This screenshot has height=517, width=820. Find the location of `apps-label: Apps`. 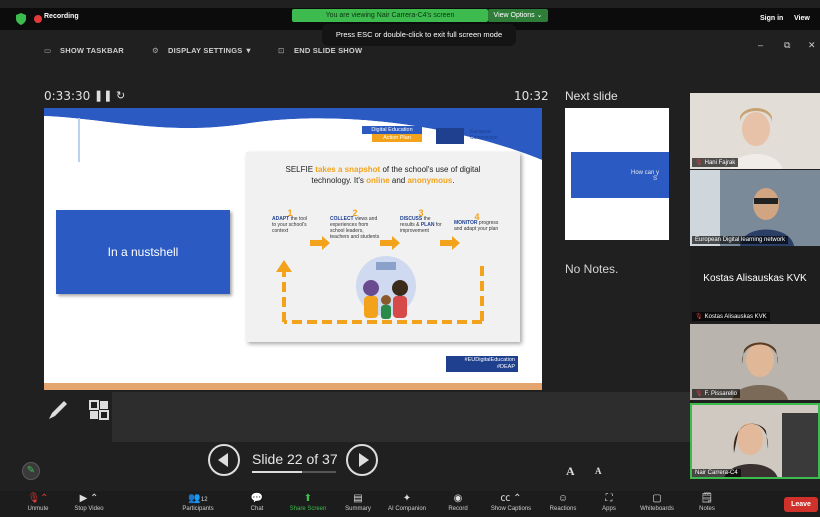

apps-label: Apps is located at coordinates (609, 509).